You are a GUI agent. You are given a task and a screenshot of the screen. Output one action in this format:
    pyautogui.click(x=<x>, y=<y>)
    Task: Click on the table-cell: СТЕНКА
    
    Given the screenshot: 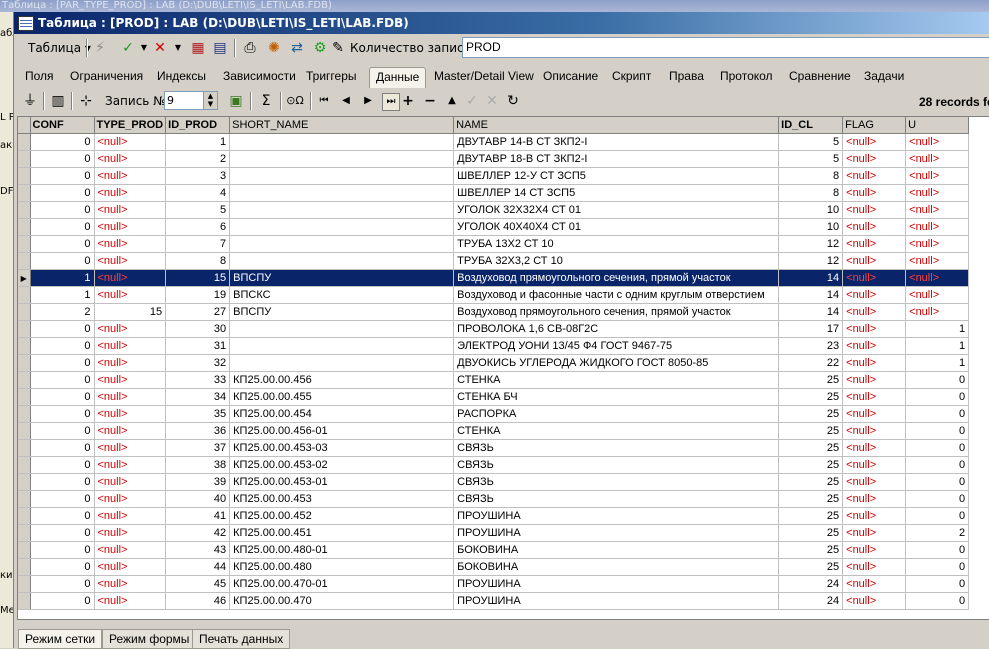 What is the action you would take?
    pyautogui.click(x=616, y=380)
    